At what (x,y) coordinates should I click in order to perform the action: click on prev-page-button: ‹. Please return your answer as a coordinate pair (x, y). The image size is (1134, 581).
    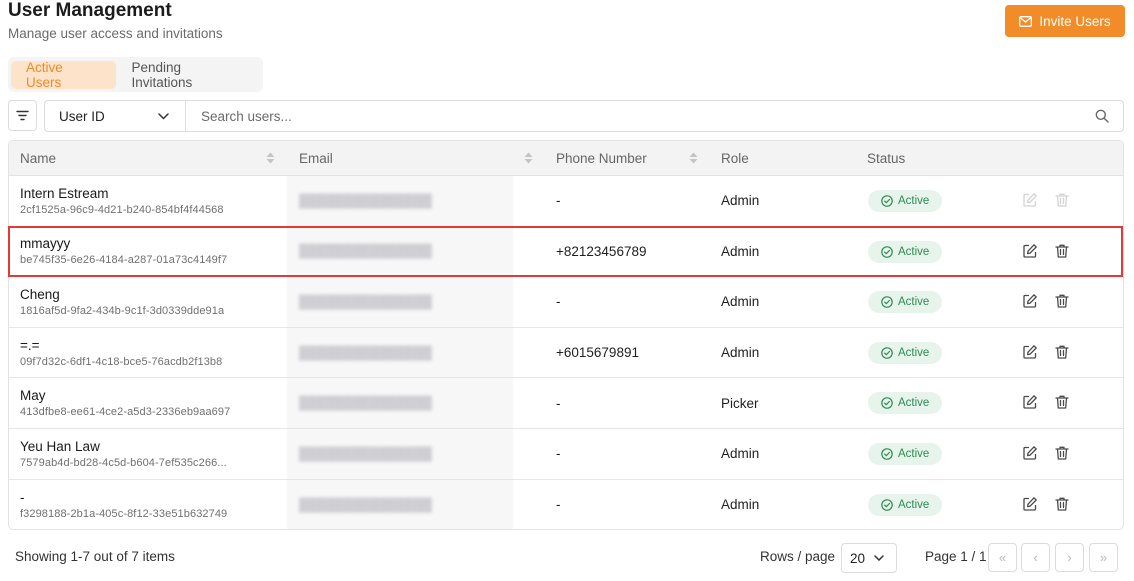
    Looking at the image, I should click on (1035, 557).